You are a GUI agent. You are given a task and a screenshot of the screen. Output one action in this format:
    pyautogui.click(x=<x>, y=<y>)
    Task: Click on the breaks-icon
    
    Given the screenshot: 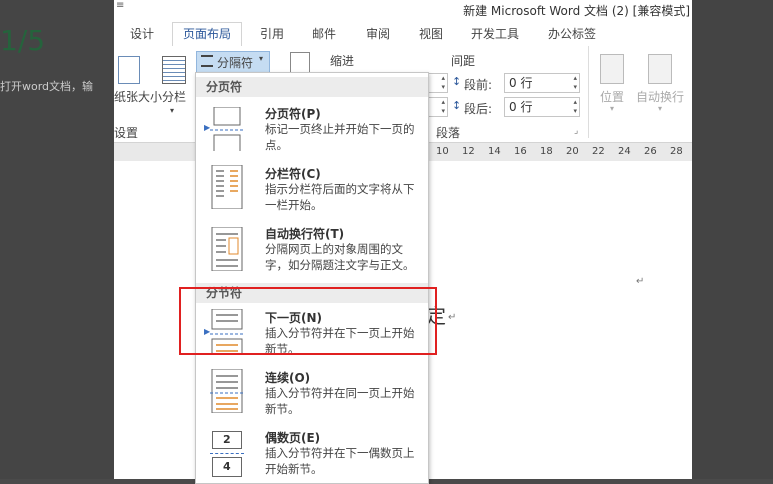 What is the action you would take?
    pyautogui.click(x=207, y=61)
    